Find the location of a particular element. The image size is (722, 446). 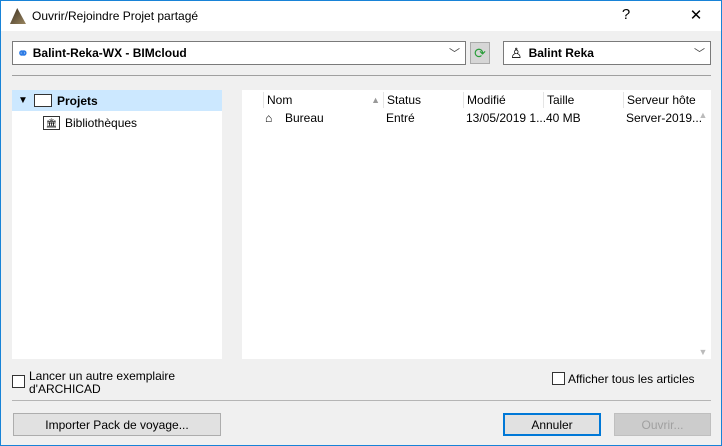

tree-item-label: Bibliothèques is located at coordinates (101, 122).